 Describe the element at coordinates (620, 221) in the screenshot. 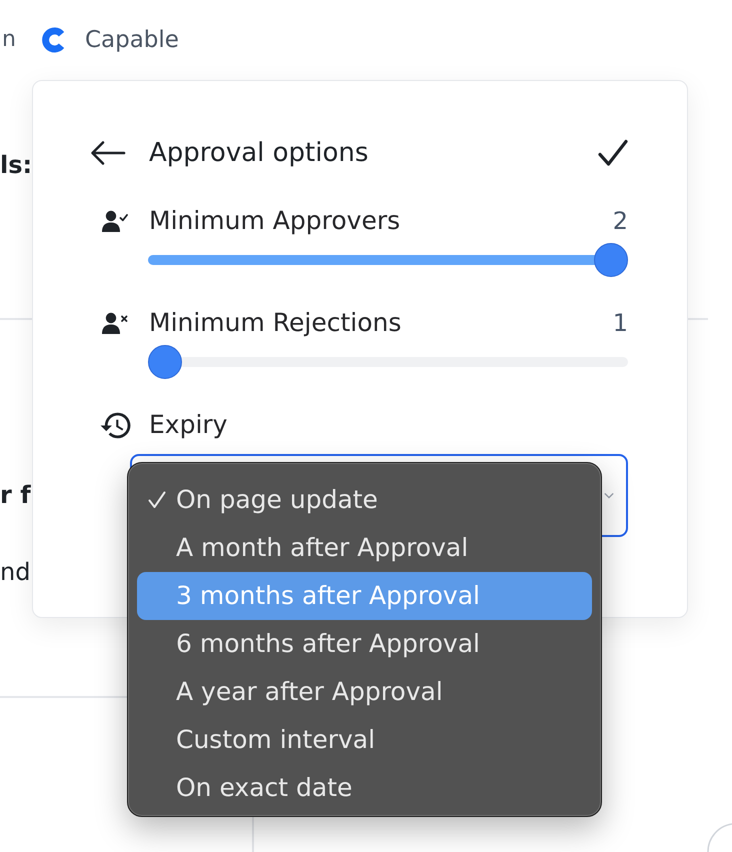

I see `setting-value: 2` at that location.